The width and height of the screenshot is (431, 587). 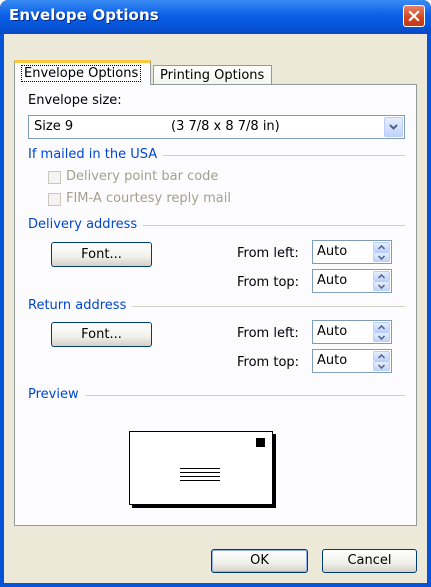 What do you see at coordinates (84, 15) in the screenshot?
I see `window-title: Envelope Options` at bounding box center [84, 15].